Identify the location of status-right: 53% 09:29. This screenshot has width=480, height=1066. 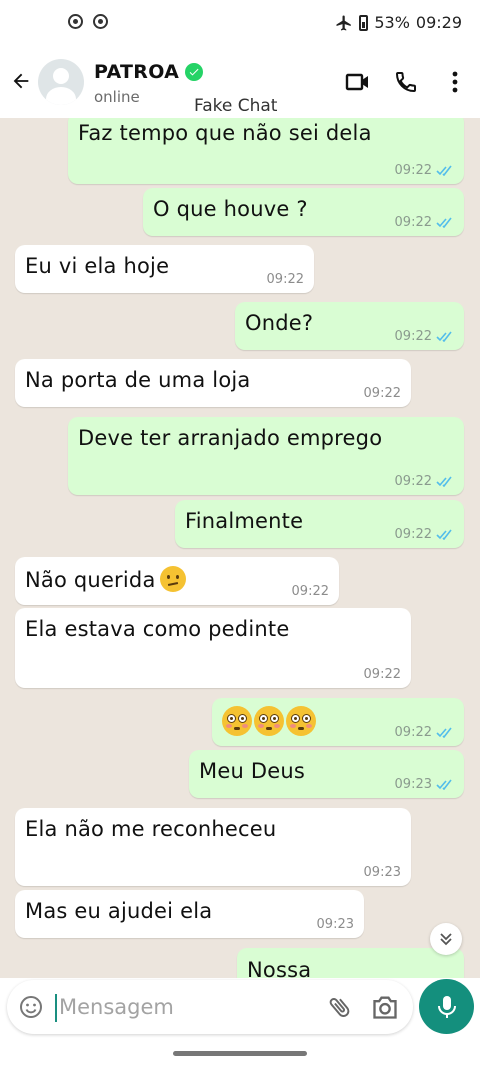
(398, 22).